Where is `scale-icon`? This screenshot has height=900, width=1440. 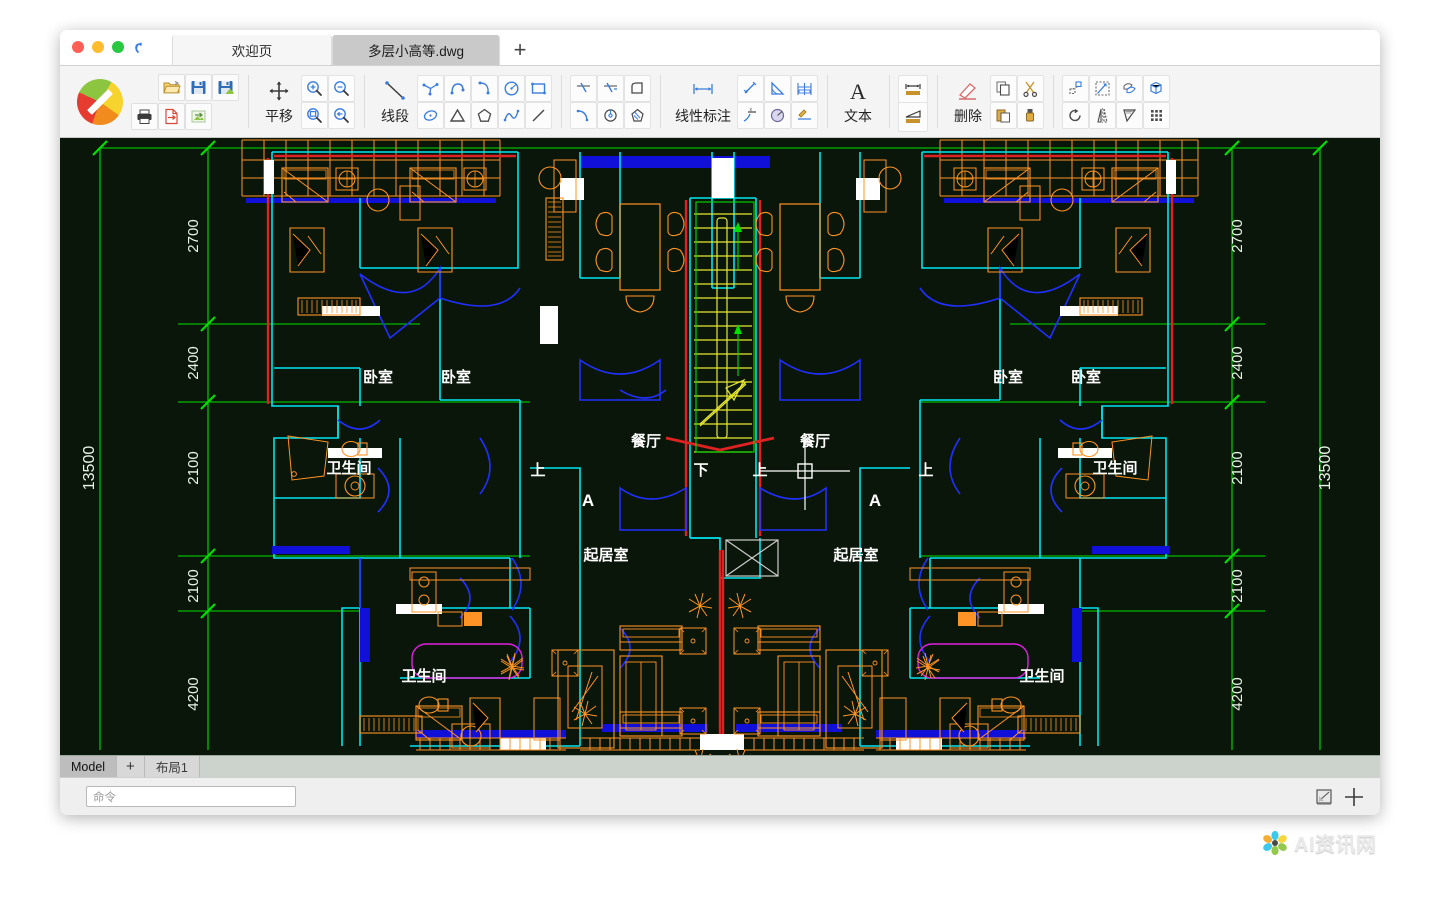 scale-icon is located at coordinates (1102, 88).